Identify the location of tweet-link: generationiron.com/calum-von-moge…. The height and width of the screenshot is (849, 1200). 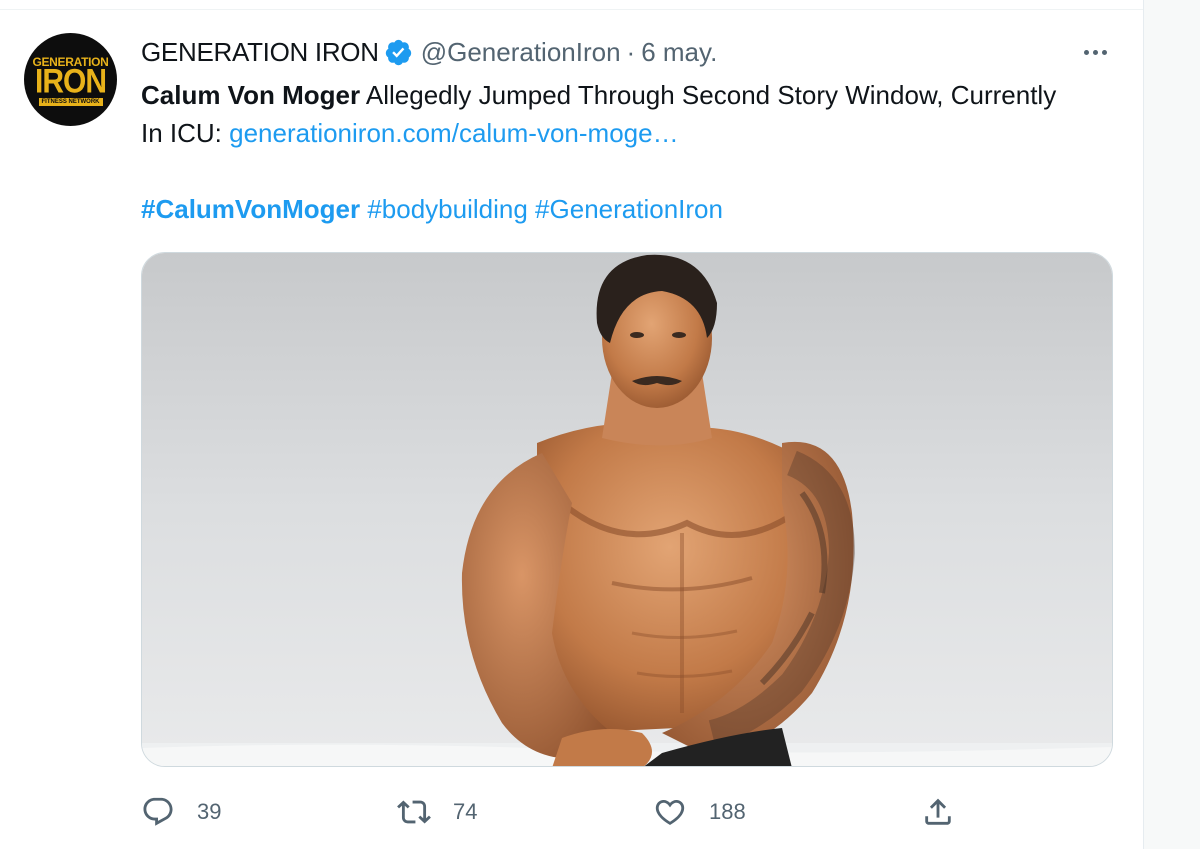
(453, 133).